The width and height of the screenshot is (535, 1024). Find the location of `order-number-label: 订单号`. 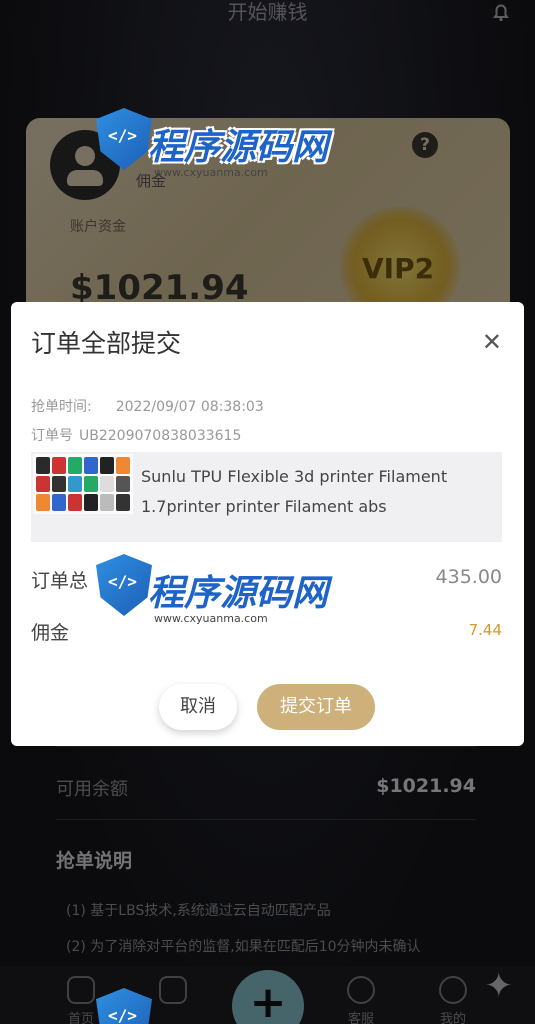

order-number-label: 订单号 is located at coordinates (52, 436).